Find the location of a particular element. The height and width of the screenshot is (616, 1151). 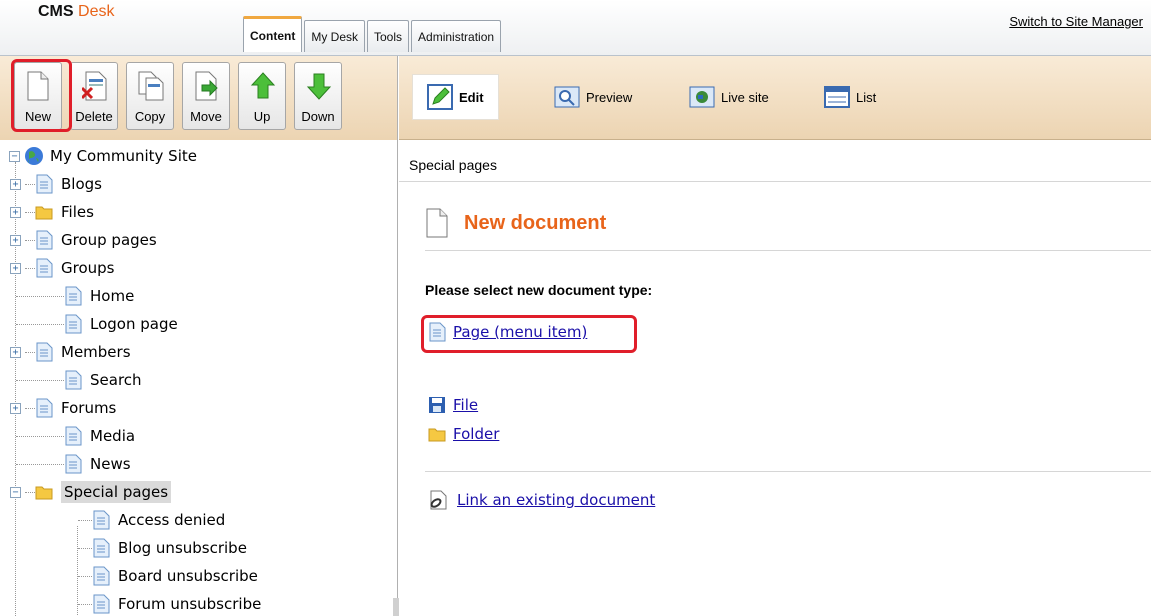

list-view-label: List is located at coordinates (866, 97).